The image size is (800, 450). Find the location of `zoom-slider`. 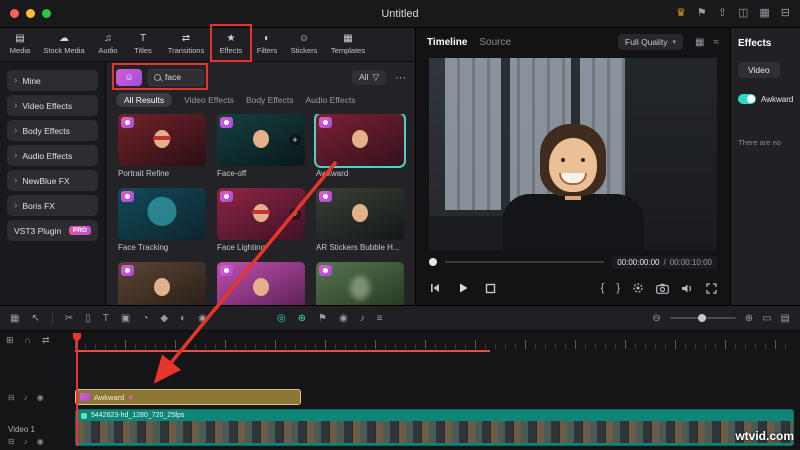

zoom-slider is located at coordinates (702, 318).